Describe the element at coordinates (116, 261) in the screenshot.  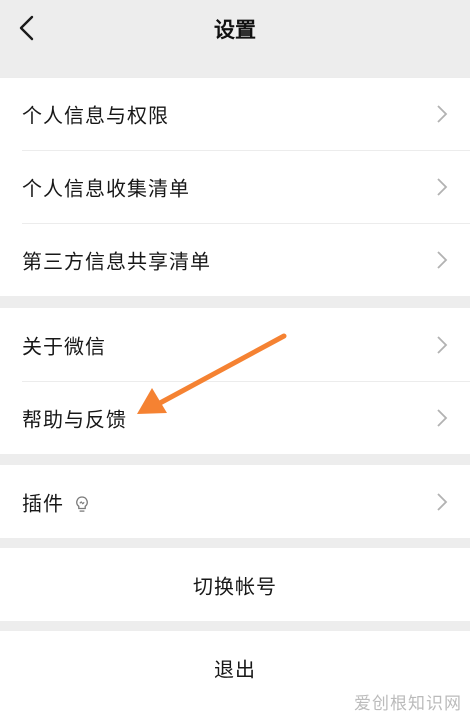
I see `menu-item-label: 第三方信息共享清单` at that location.